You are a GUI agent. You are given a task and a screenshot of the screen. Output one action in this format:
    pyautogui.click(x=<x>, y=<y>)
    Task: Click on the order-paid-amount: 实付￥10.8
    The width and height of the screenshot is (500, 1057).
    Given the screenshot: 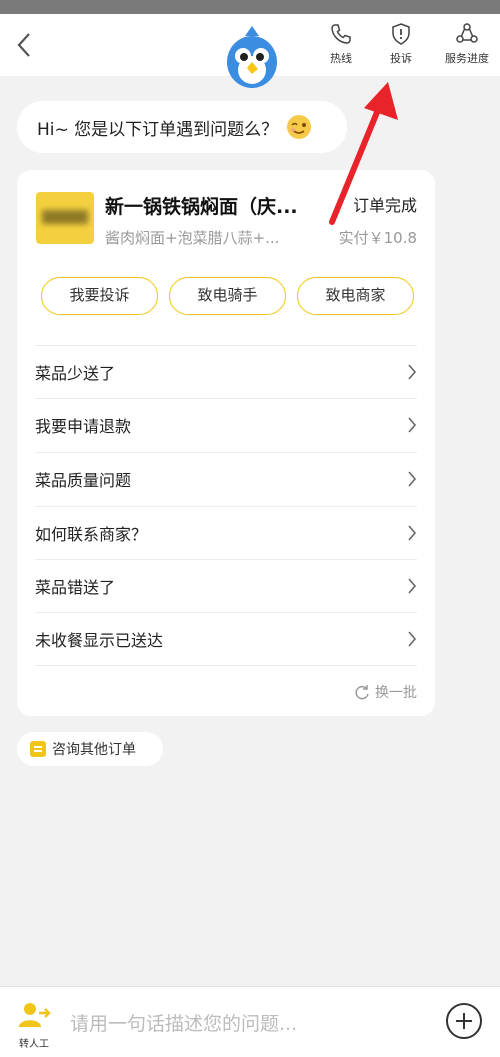 What is the action you would take?
    pyautogui.click(x=377, y=238)
    